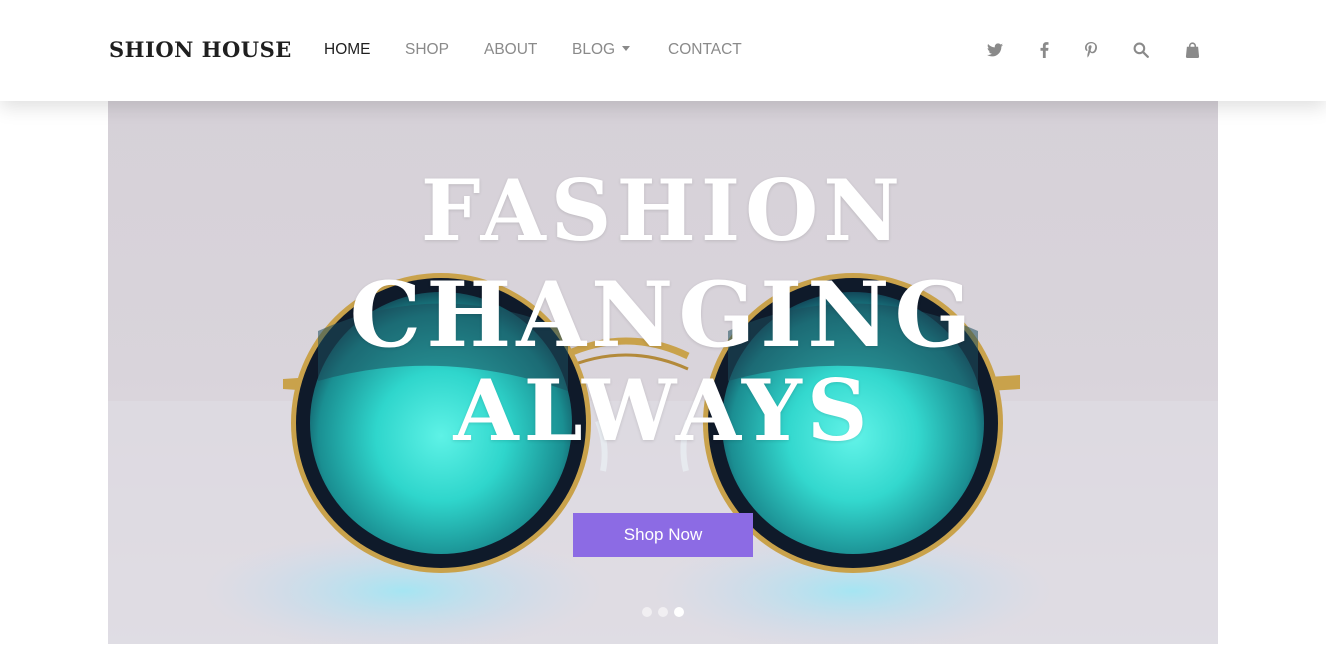  What do you see at coordinates (427, 50) in the screenshot?
I see `nav-item-shop: SHOP` at bounding box center [427, 50].